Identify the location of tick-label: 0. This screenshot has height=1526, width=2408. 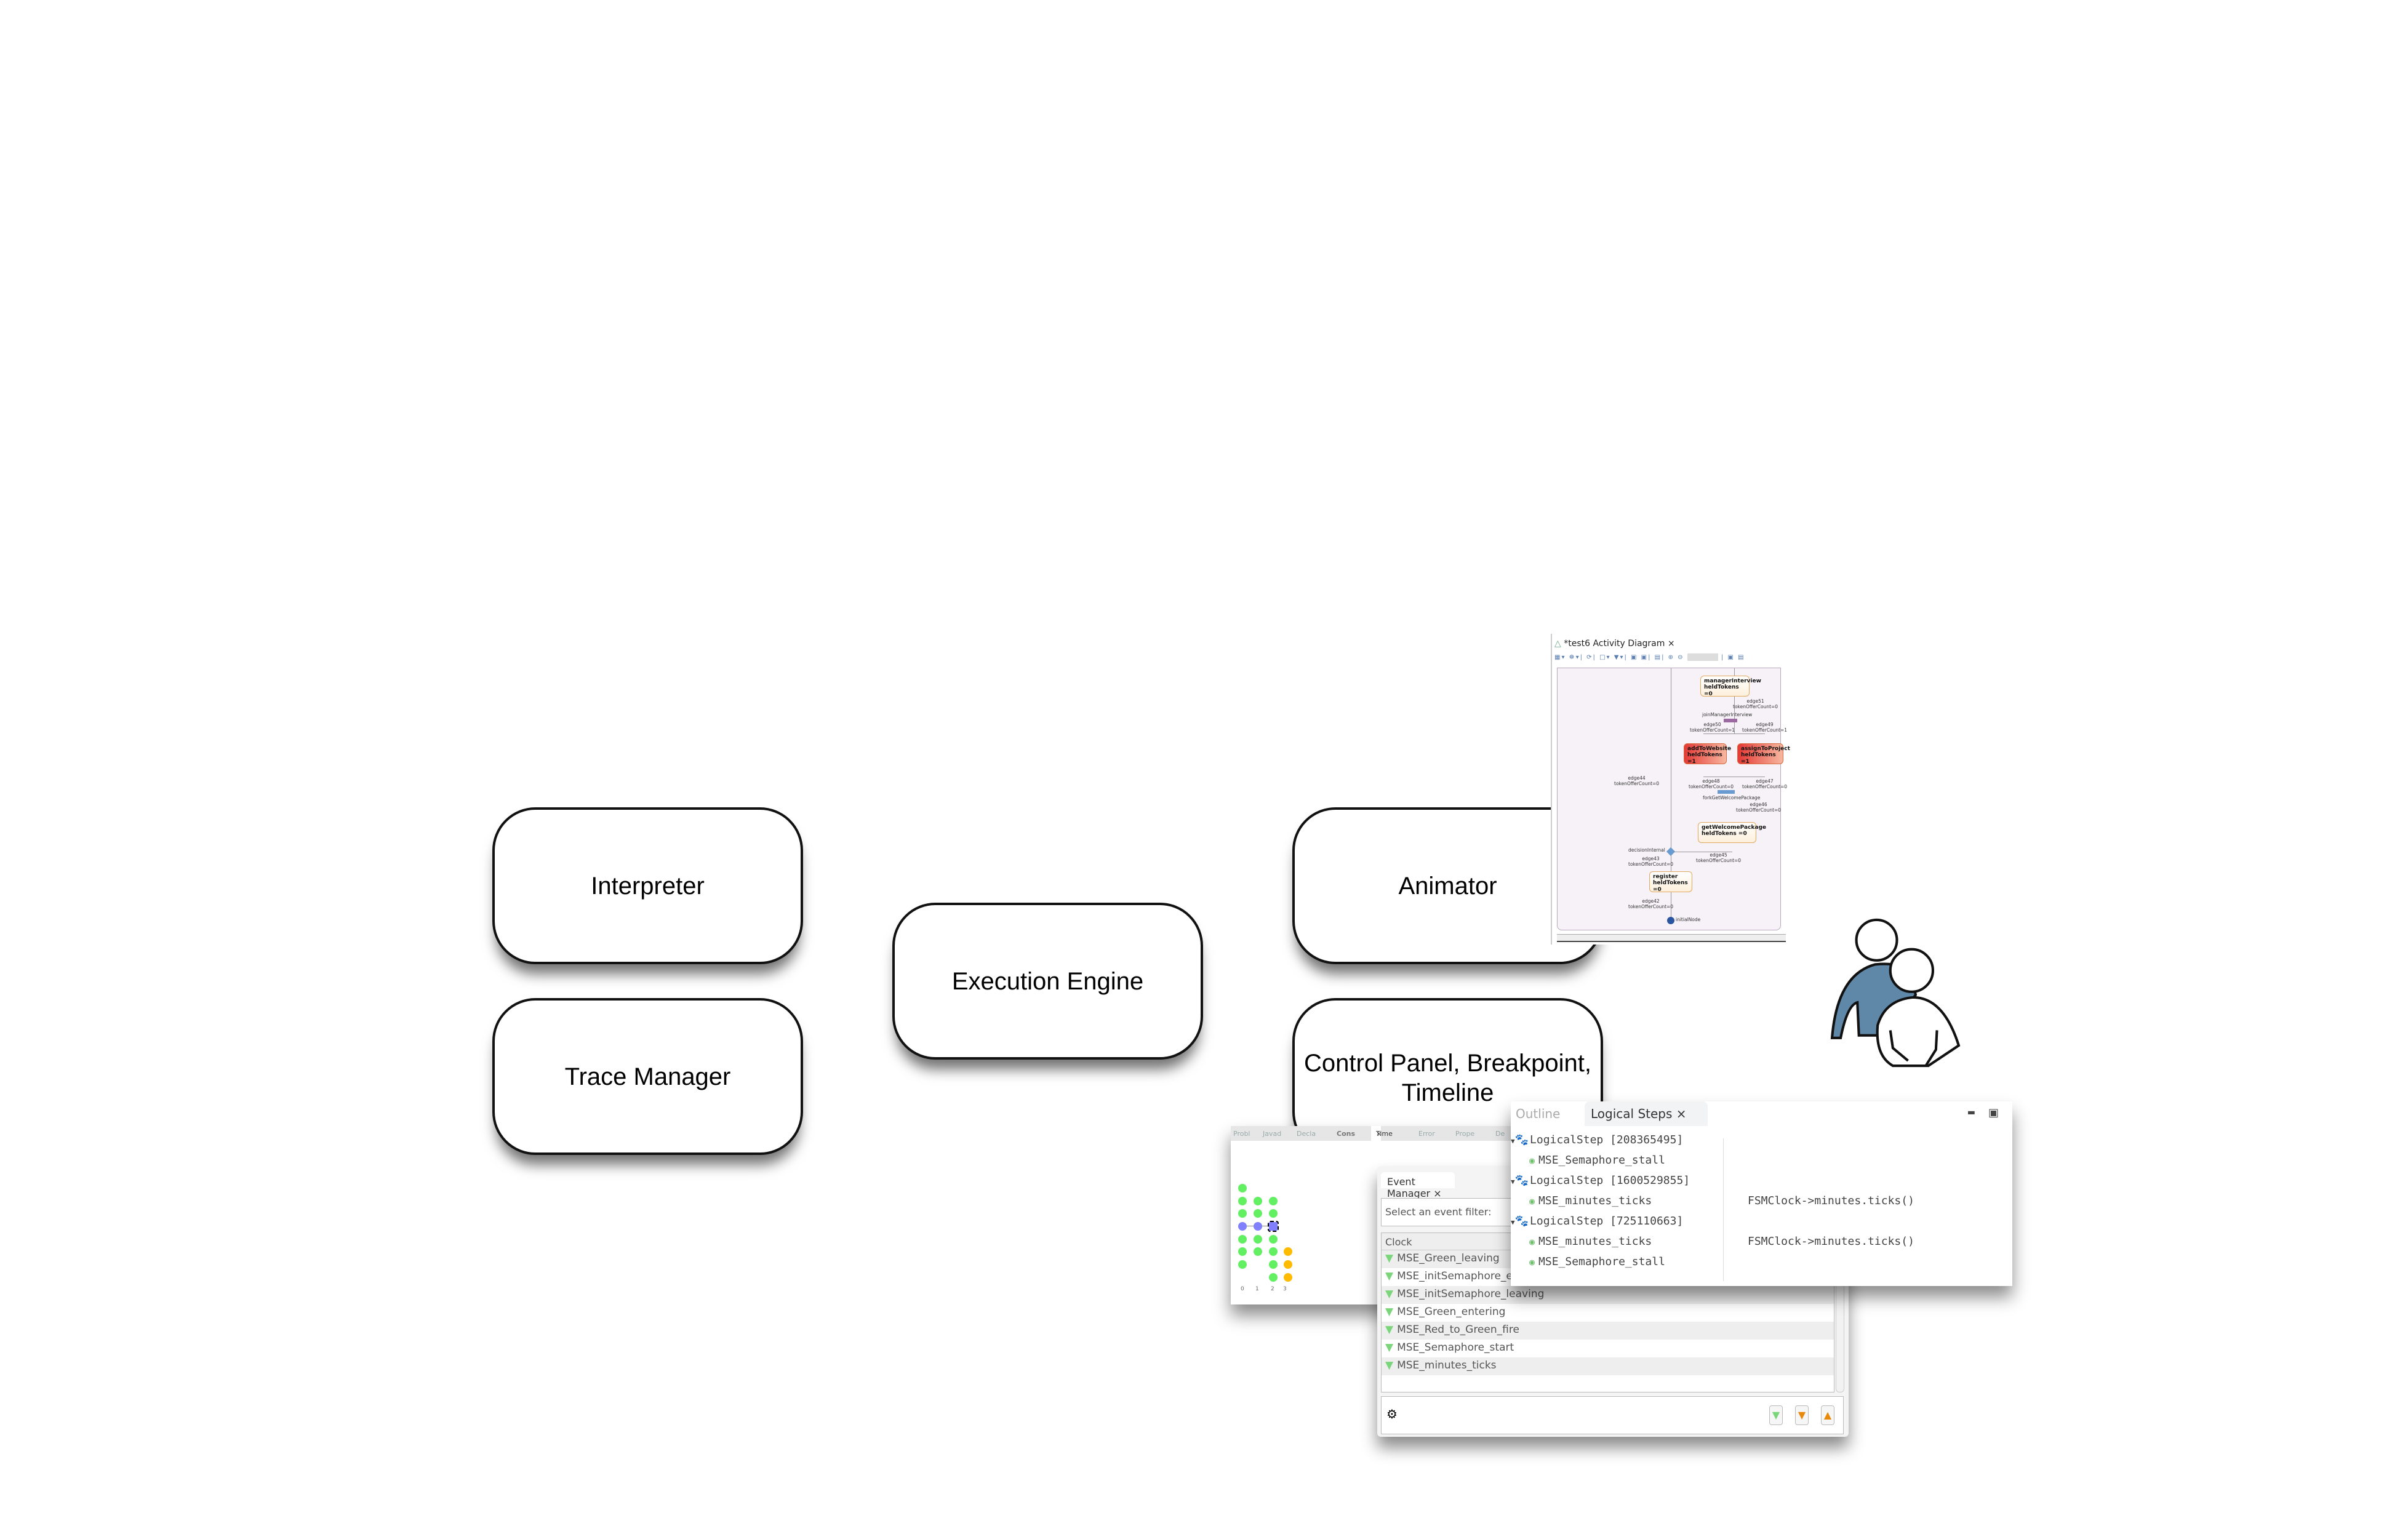
(1242, 1289).